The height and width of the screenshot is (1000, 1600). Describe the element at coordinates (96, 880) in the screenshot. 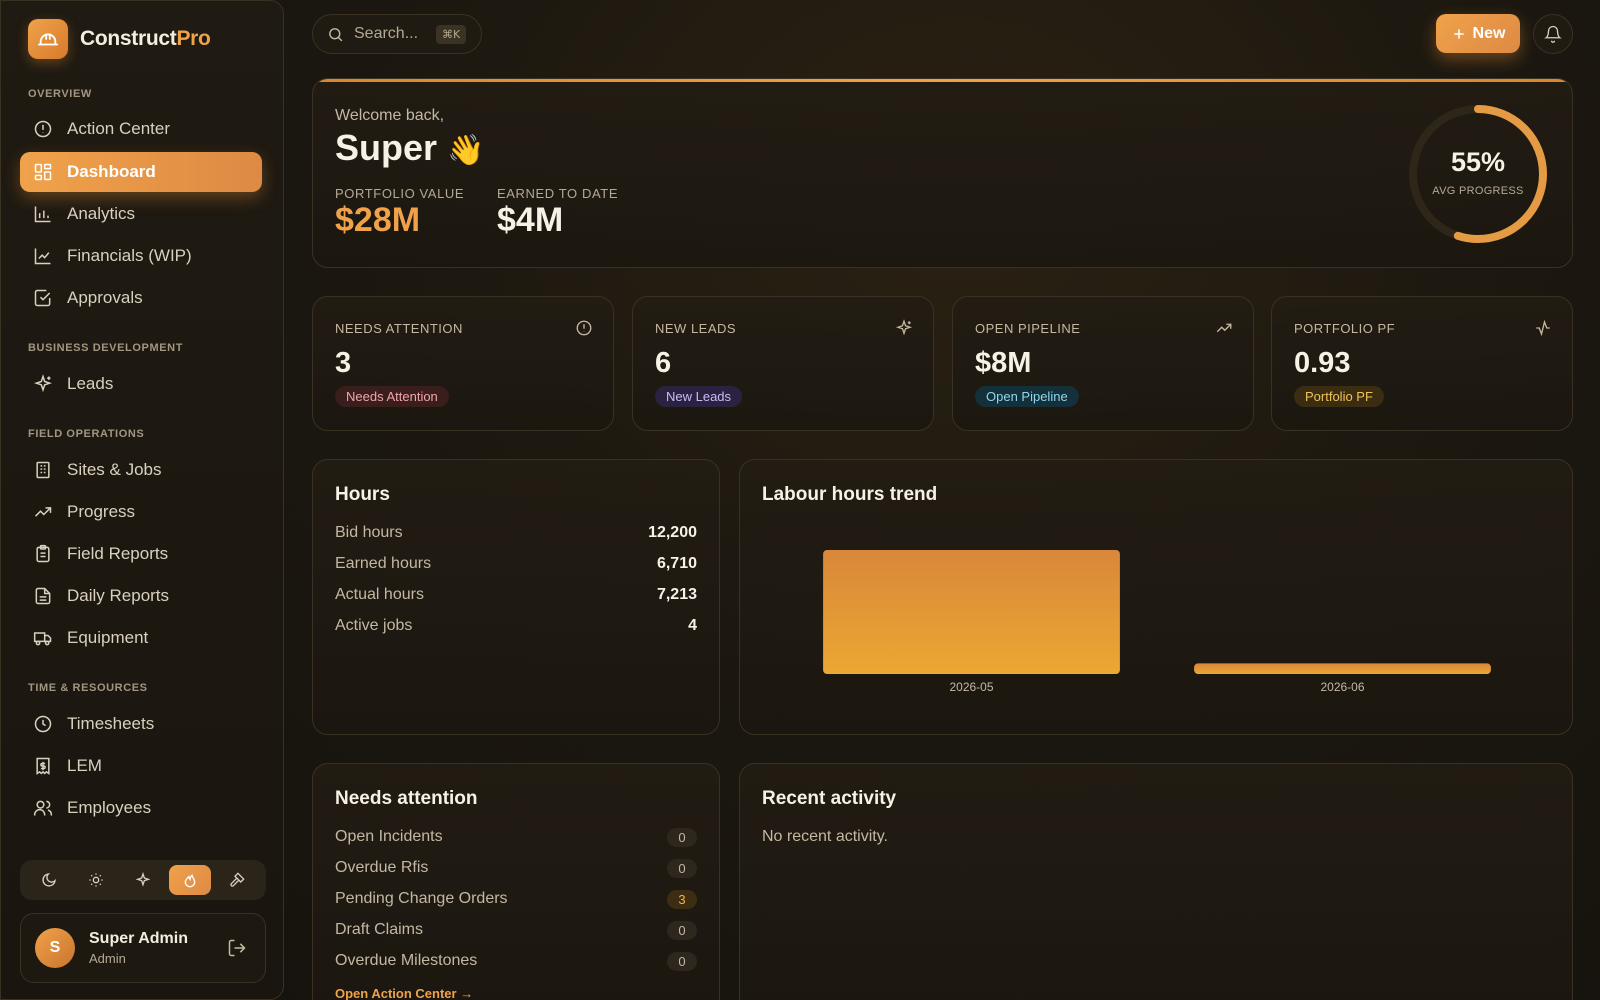

I see `sun-icon` at that location.